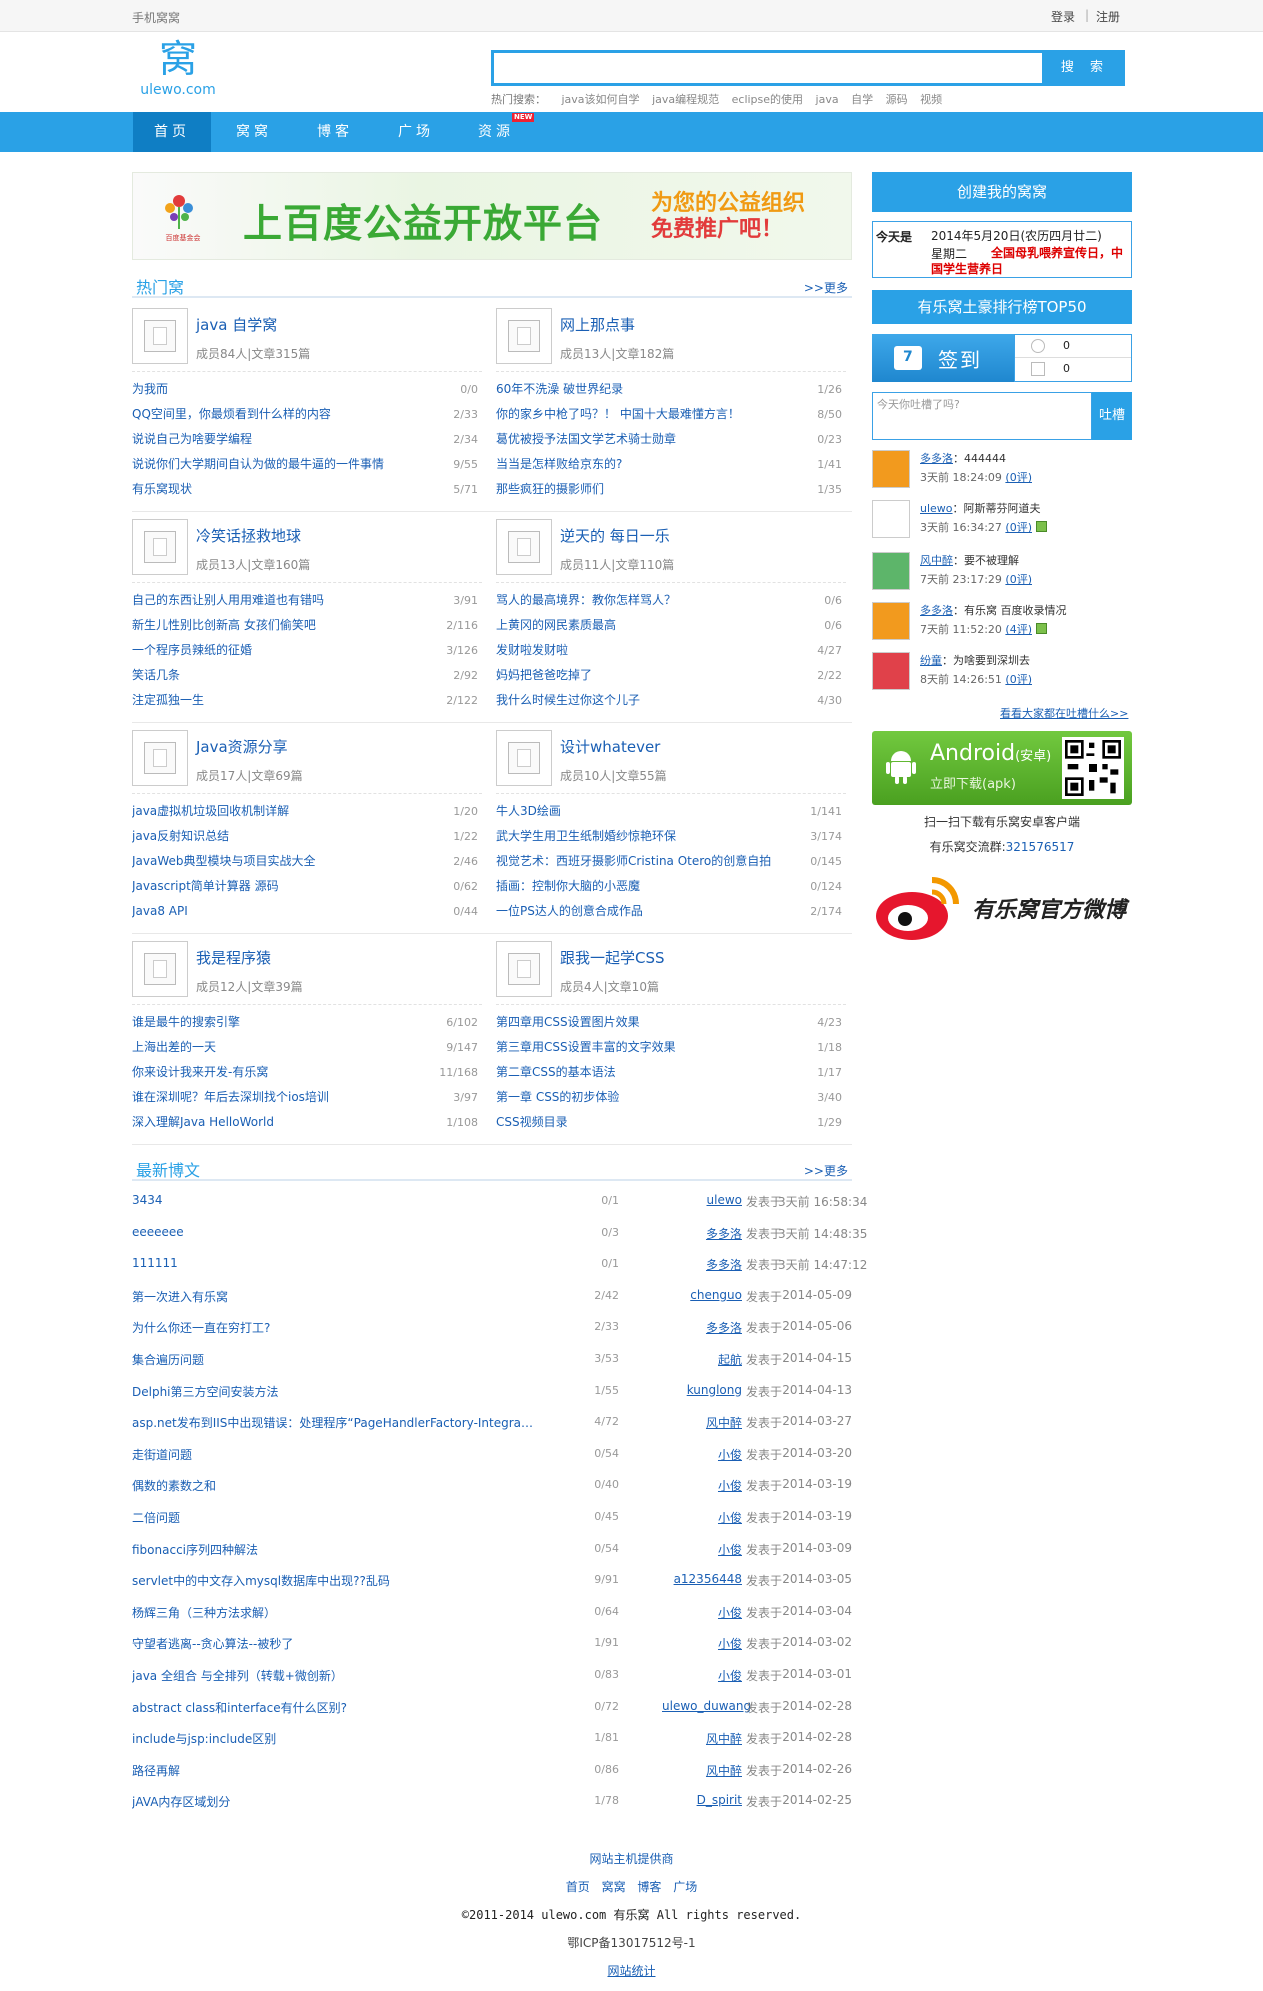 This screenshot has height=1991, width=1263. I want to click on post-title-link: 3434, so click(334, 1200).